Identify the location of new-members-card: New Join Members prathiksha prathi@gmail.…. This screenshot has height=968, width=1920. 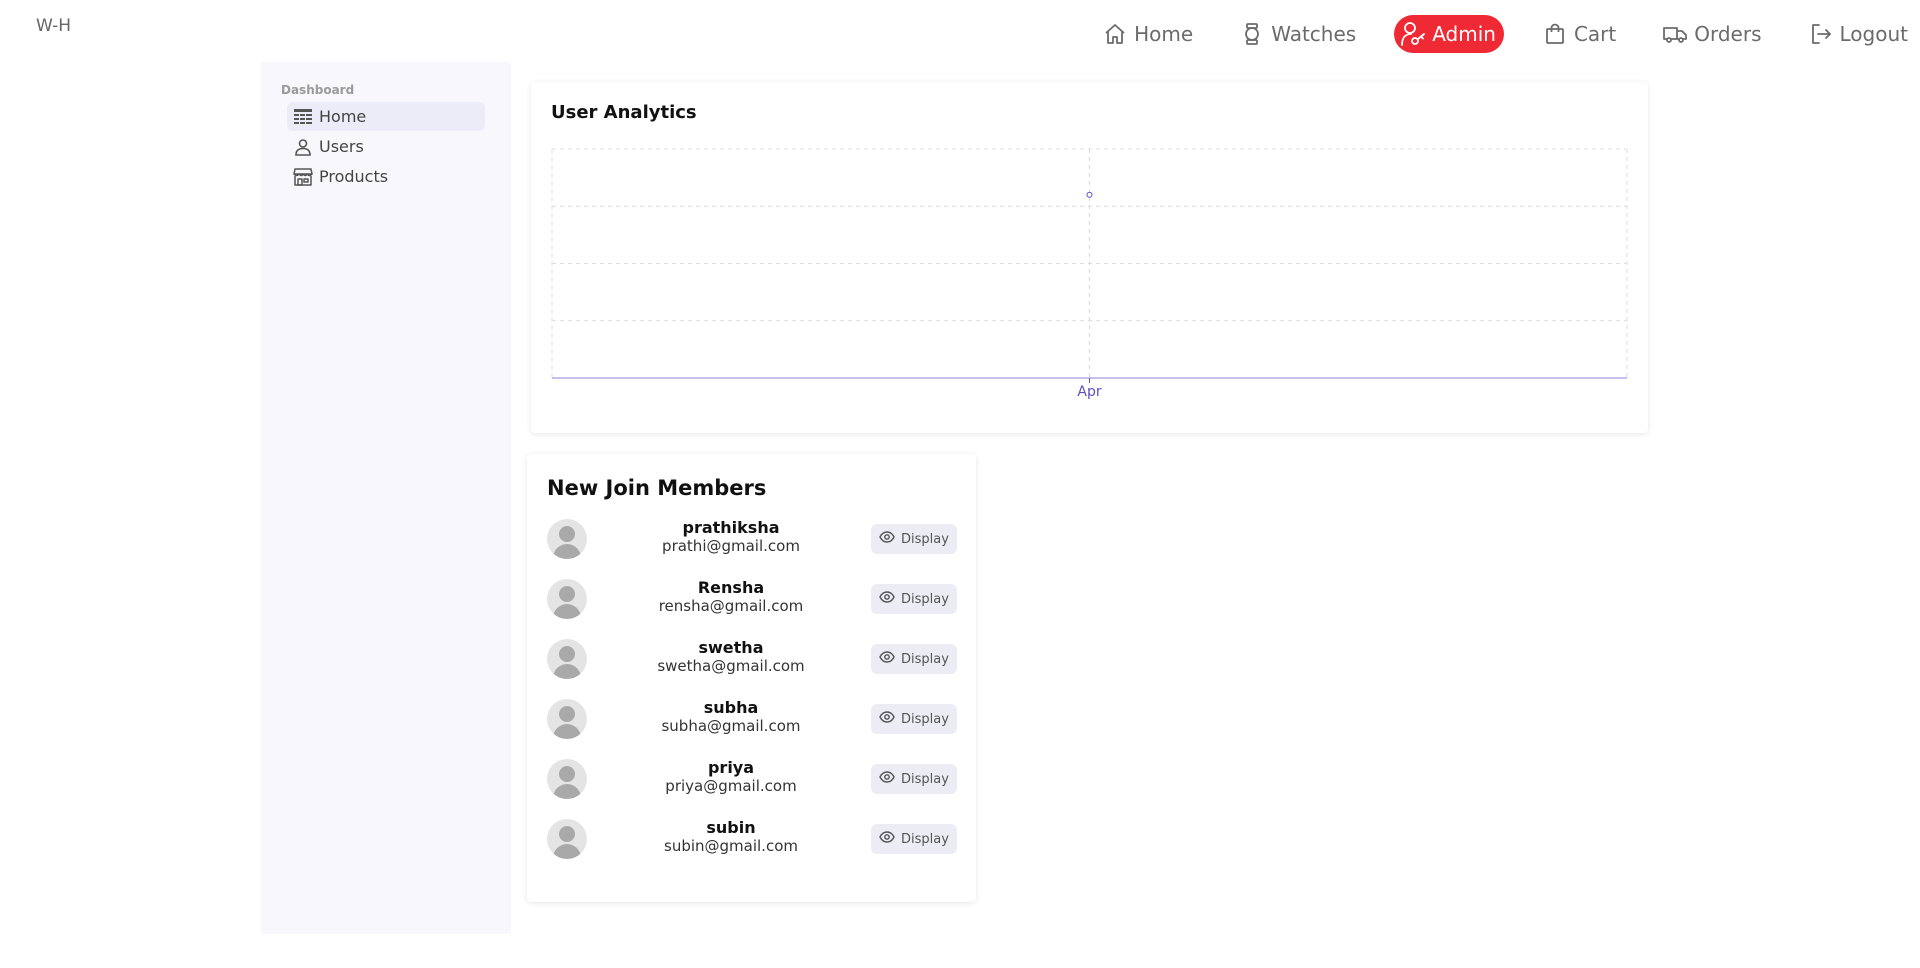
(751, 678).